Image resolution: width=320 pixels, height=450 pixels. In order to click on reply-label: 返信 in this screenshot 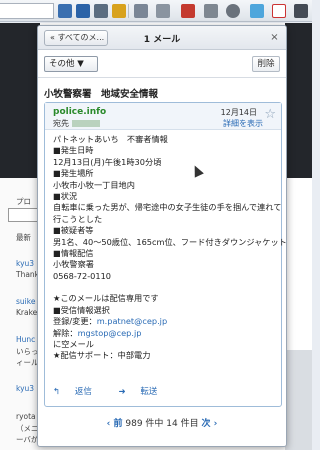, I will do `click(83, 392)`.